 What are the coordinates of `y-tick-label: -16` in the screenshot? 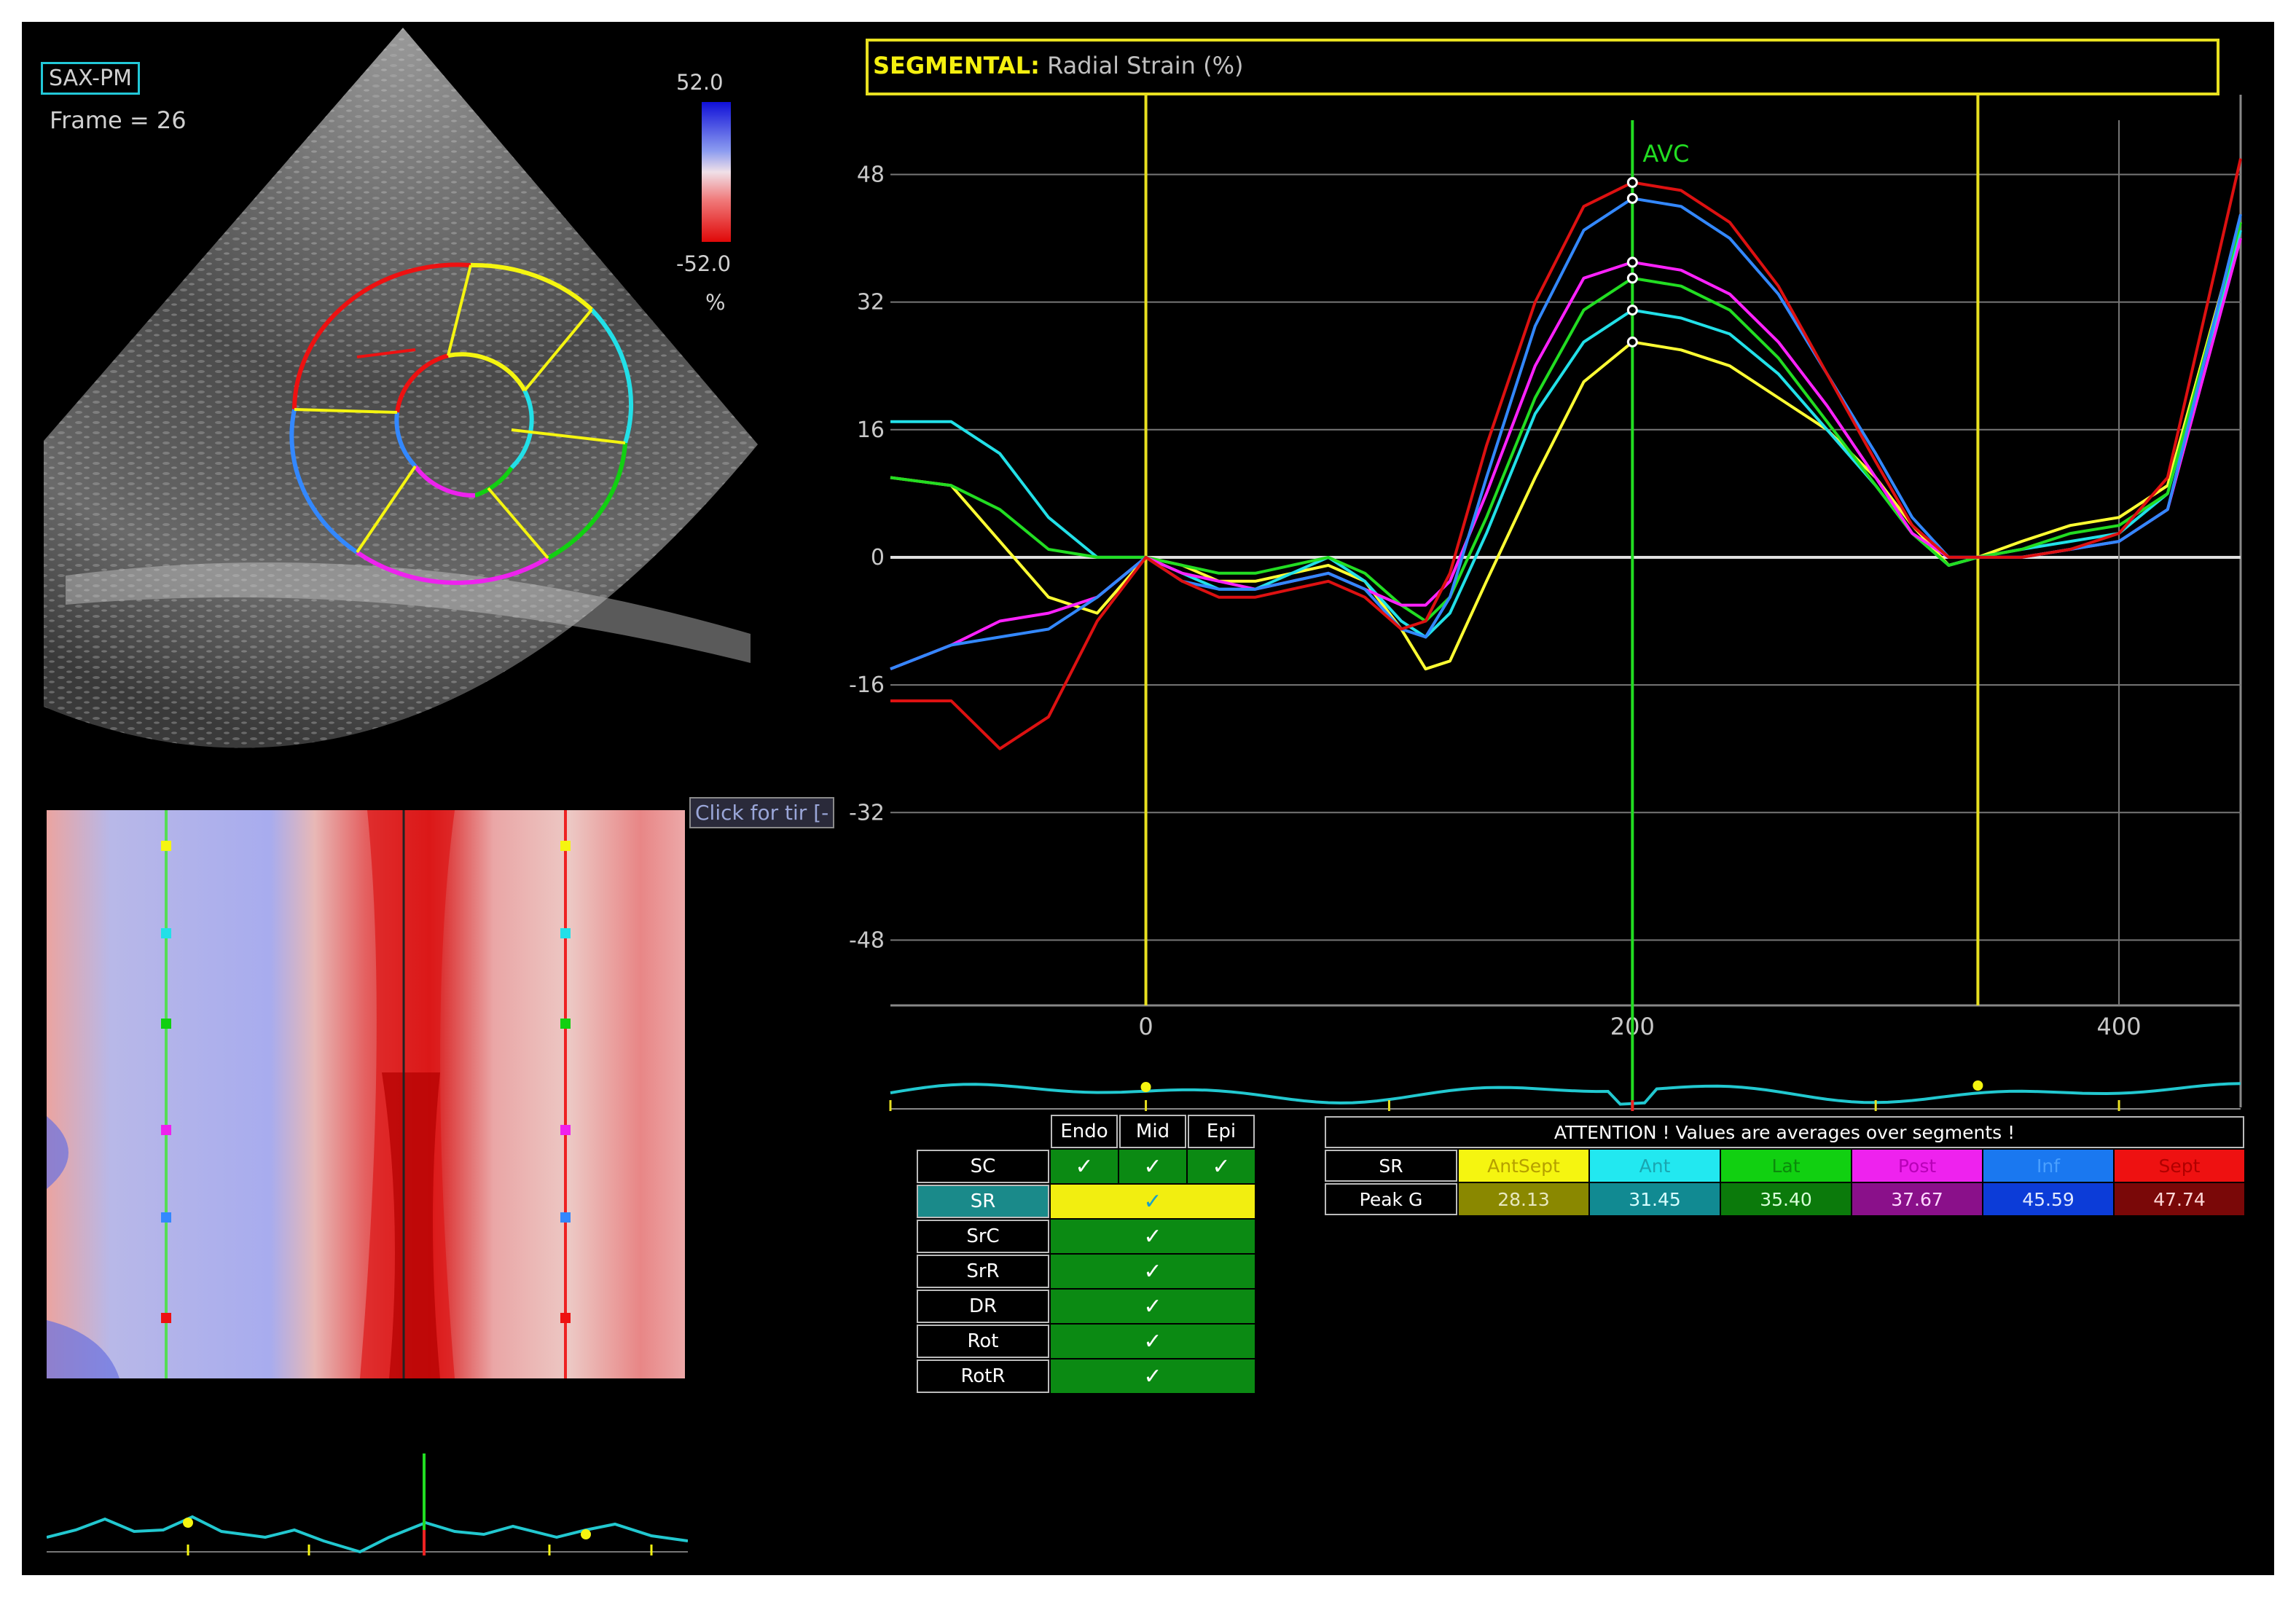 It's located at (867, 685).